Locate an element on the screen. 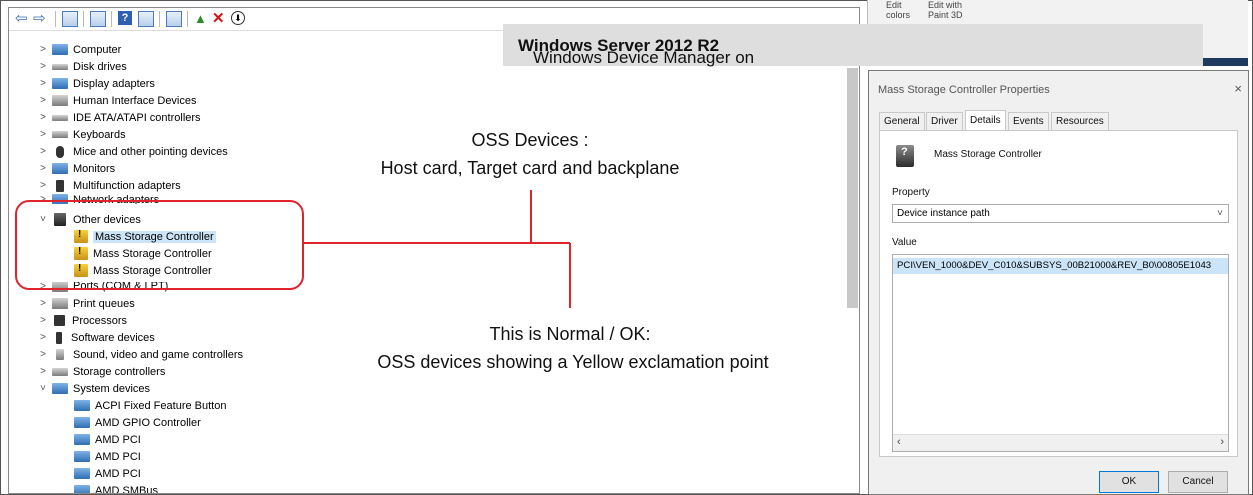  tree-item-system-devices: ˅ System devices is located at coordinates (93, 388).